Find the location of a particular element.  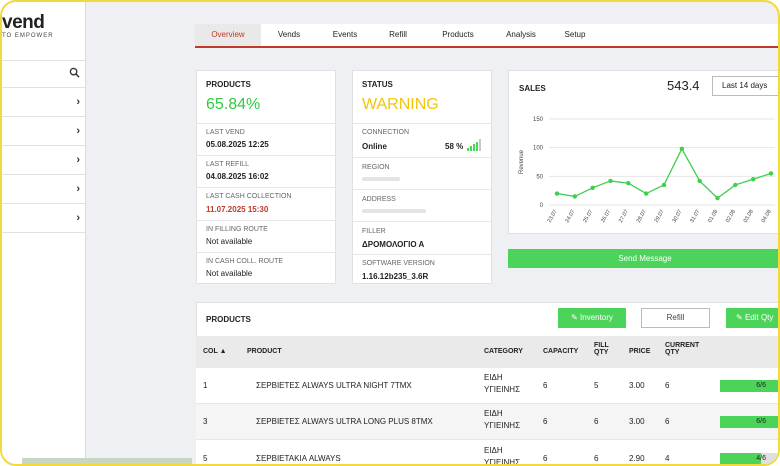

logo: vend is located at coordinates (23, 22).